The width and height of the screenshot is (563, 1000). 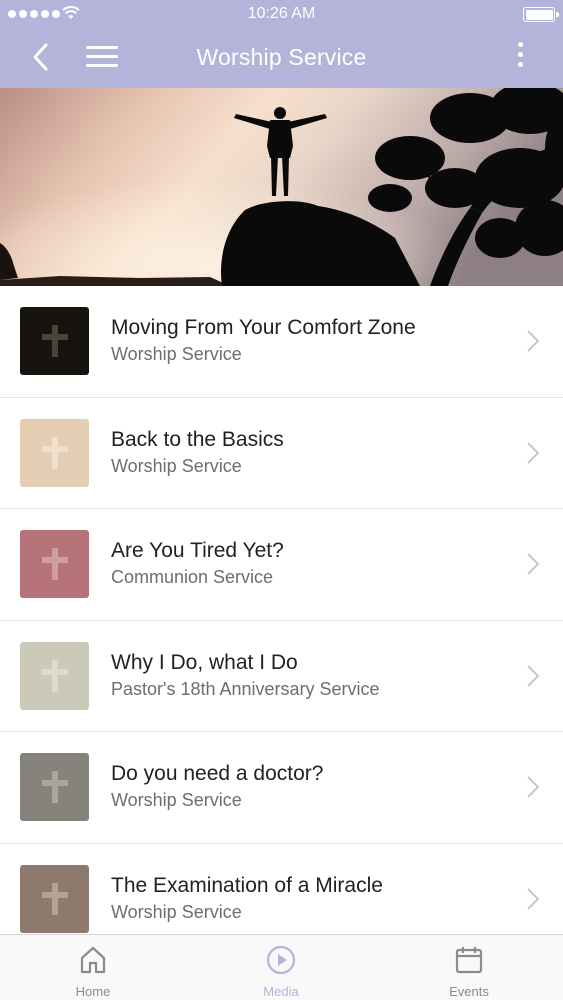 I want to click on list-item: Are You Tired Yet? Communion Service, so click(x=281, y=565).